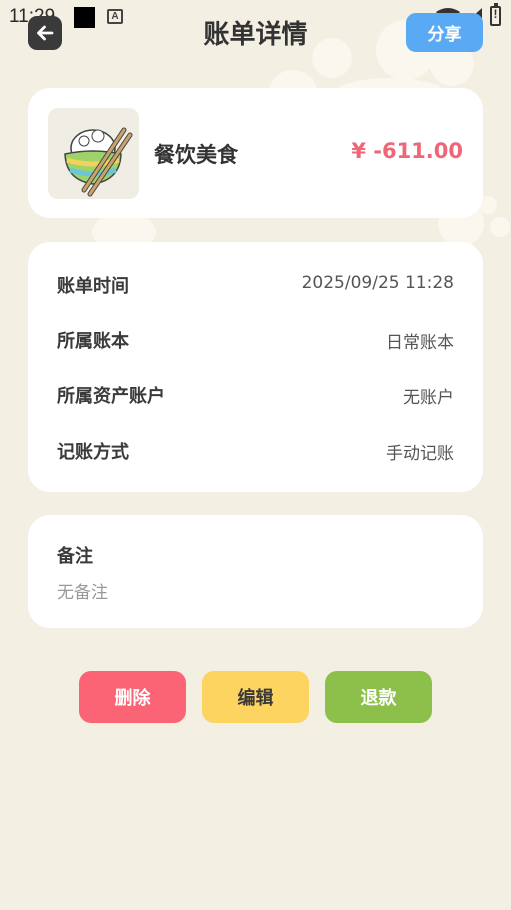 The width and height of the screenshot is (511, 910). I want to click on detail-value: 手动记账, so click(420, 454).